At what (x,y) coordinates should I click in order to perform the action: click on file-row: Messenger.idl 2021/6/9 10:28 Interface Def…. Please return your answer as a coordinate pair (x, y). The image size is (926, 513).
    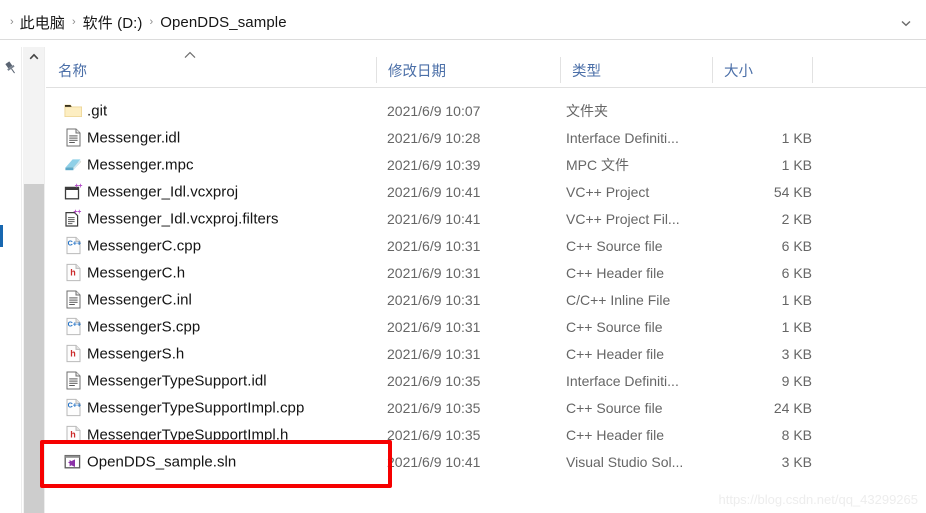
    Looking at the image, I should click on (486, 137).